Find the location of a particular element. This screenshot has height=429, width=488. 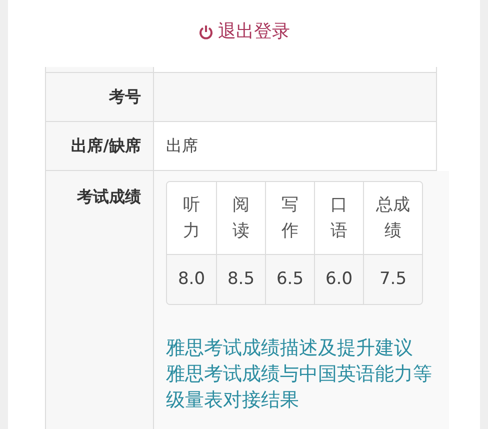

field-label: 考试成绩 is located at coordinates (109, 197).